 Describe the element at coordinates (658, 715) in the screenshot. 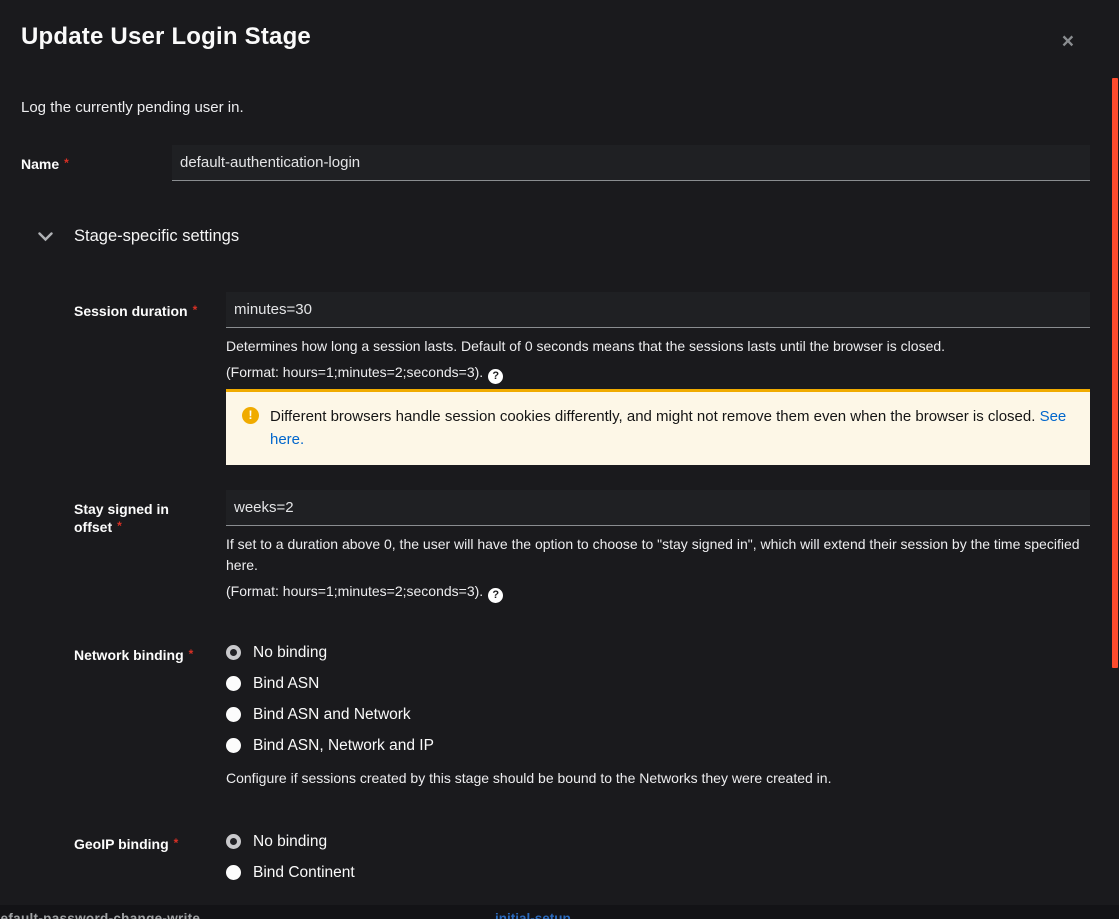

I see `radio-option-bind-asn-network: Bind ASN and Network` at that location.